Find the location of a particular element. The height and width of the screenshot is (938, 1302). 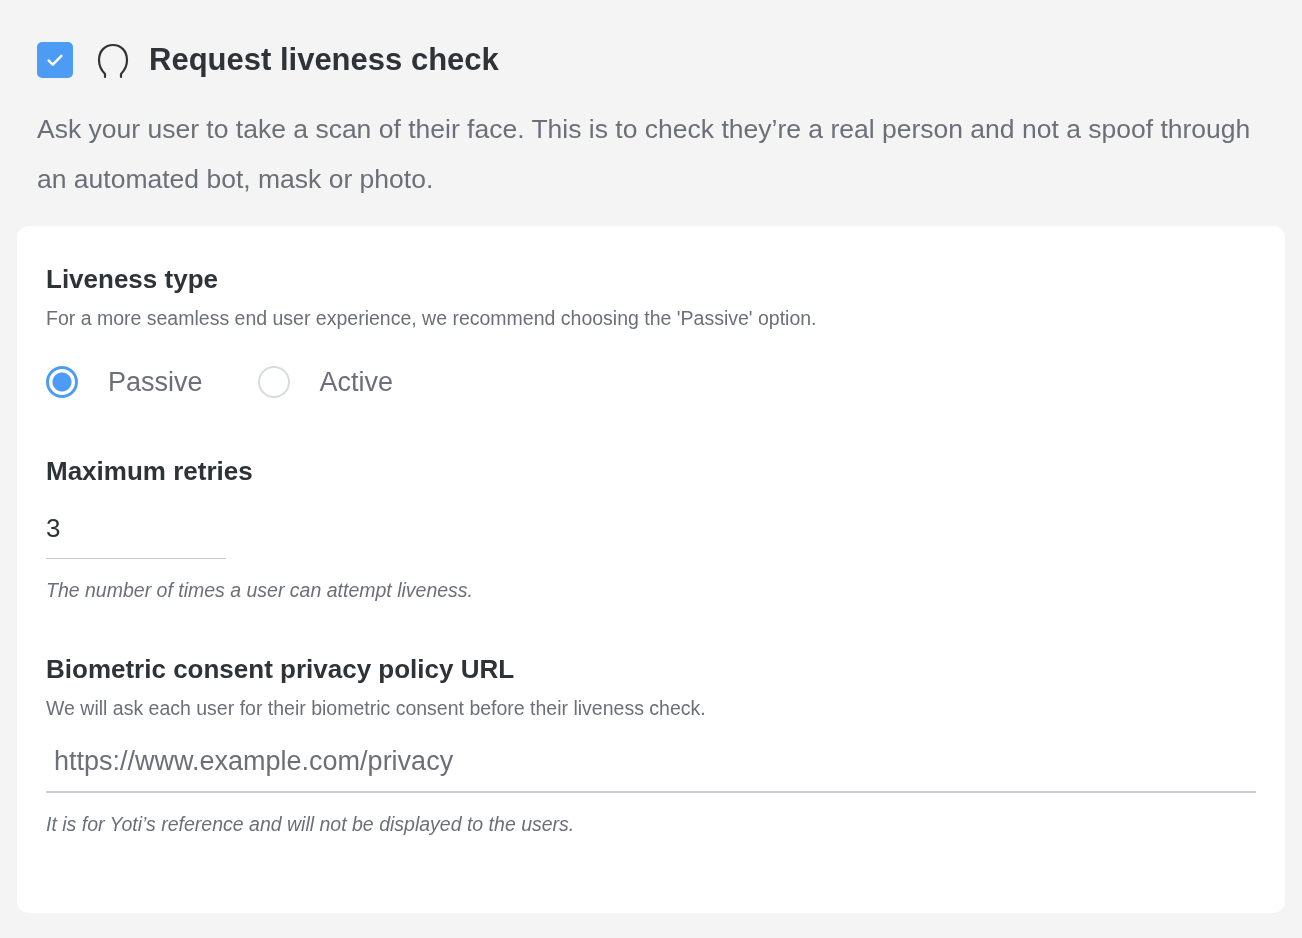

description-text: Ask your user to take a scan of their face. This is to check they’re a real person and not a spoof through an automated bot, mask or photo. is located at coordinates (644, 154).